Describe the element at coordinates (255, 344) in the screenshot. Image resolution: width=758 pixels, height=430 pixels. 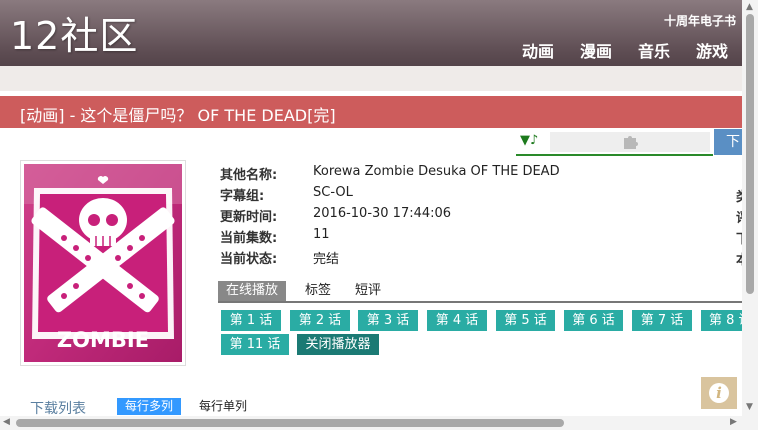
I see `episode-button: 第 11 话` at that location.